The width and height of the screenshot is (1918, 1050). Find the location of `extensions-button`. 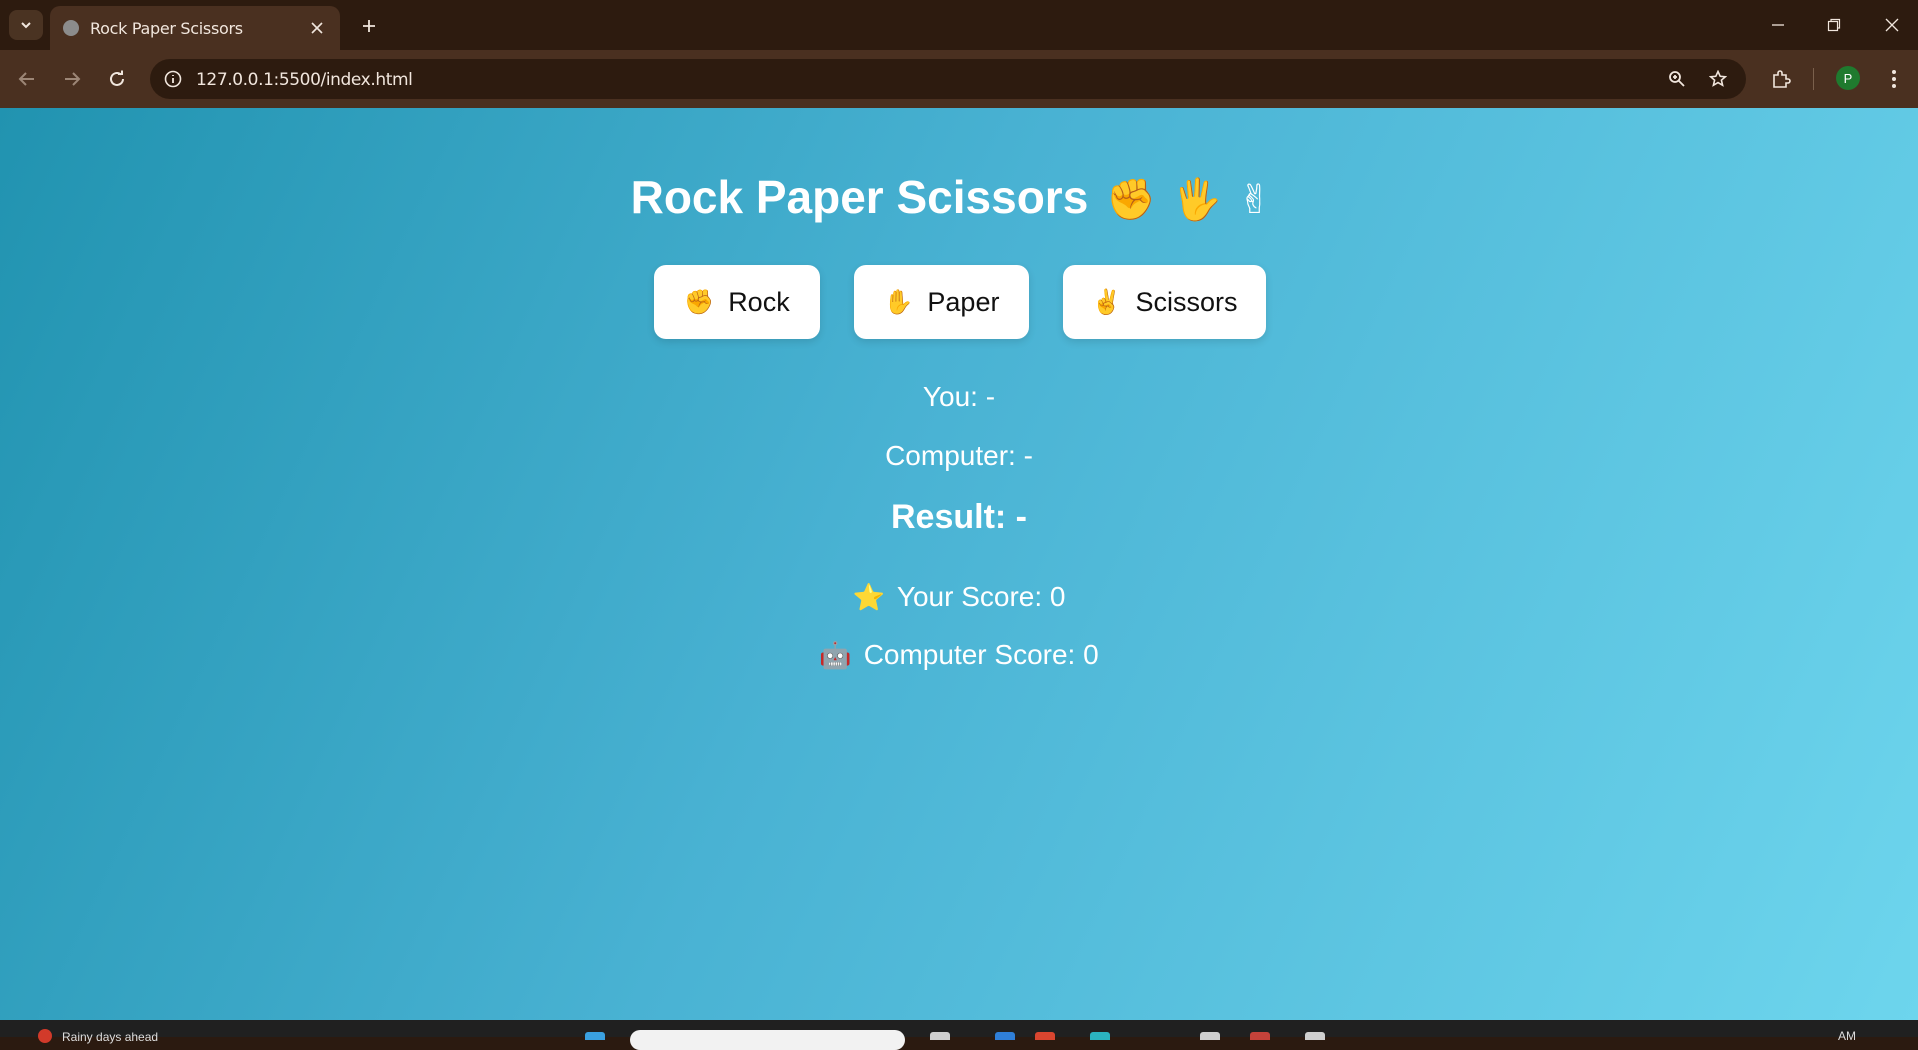

extensions-button is located at coordinates (1781, 79).